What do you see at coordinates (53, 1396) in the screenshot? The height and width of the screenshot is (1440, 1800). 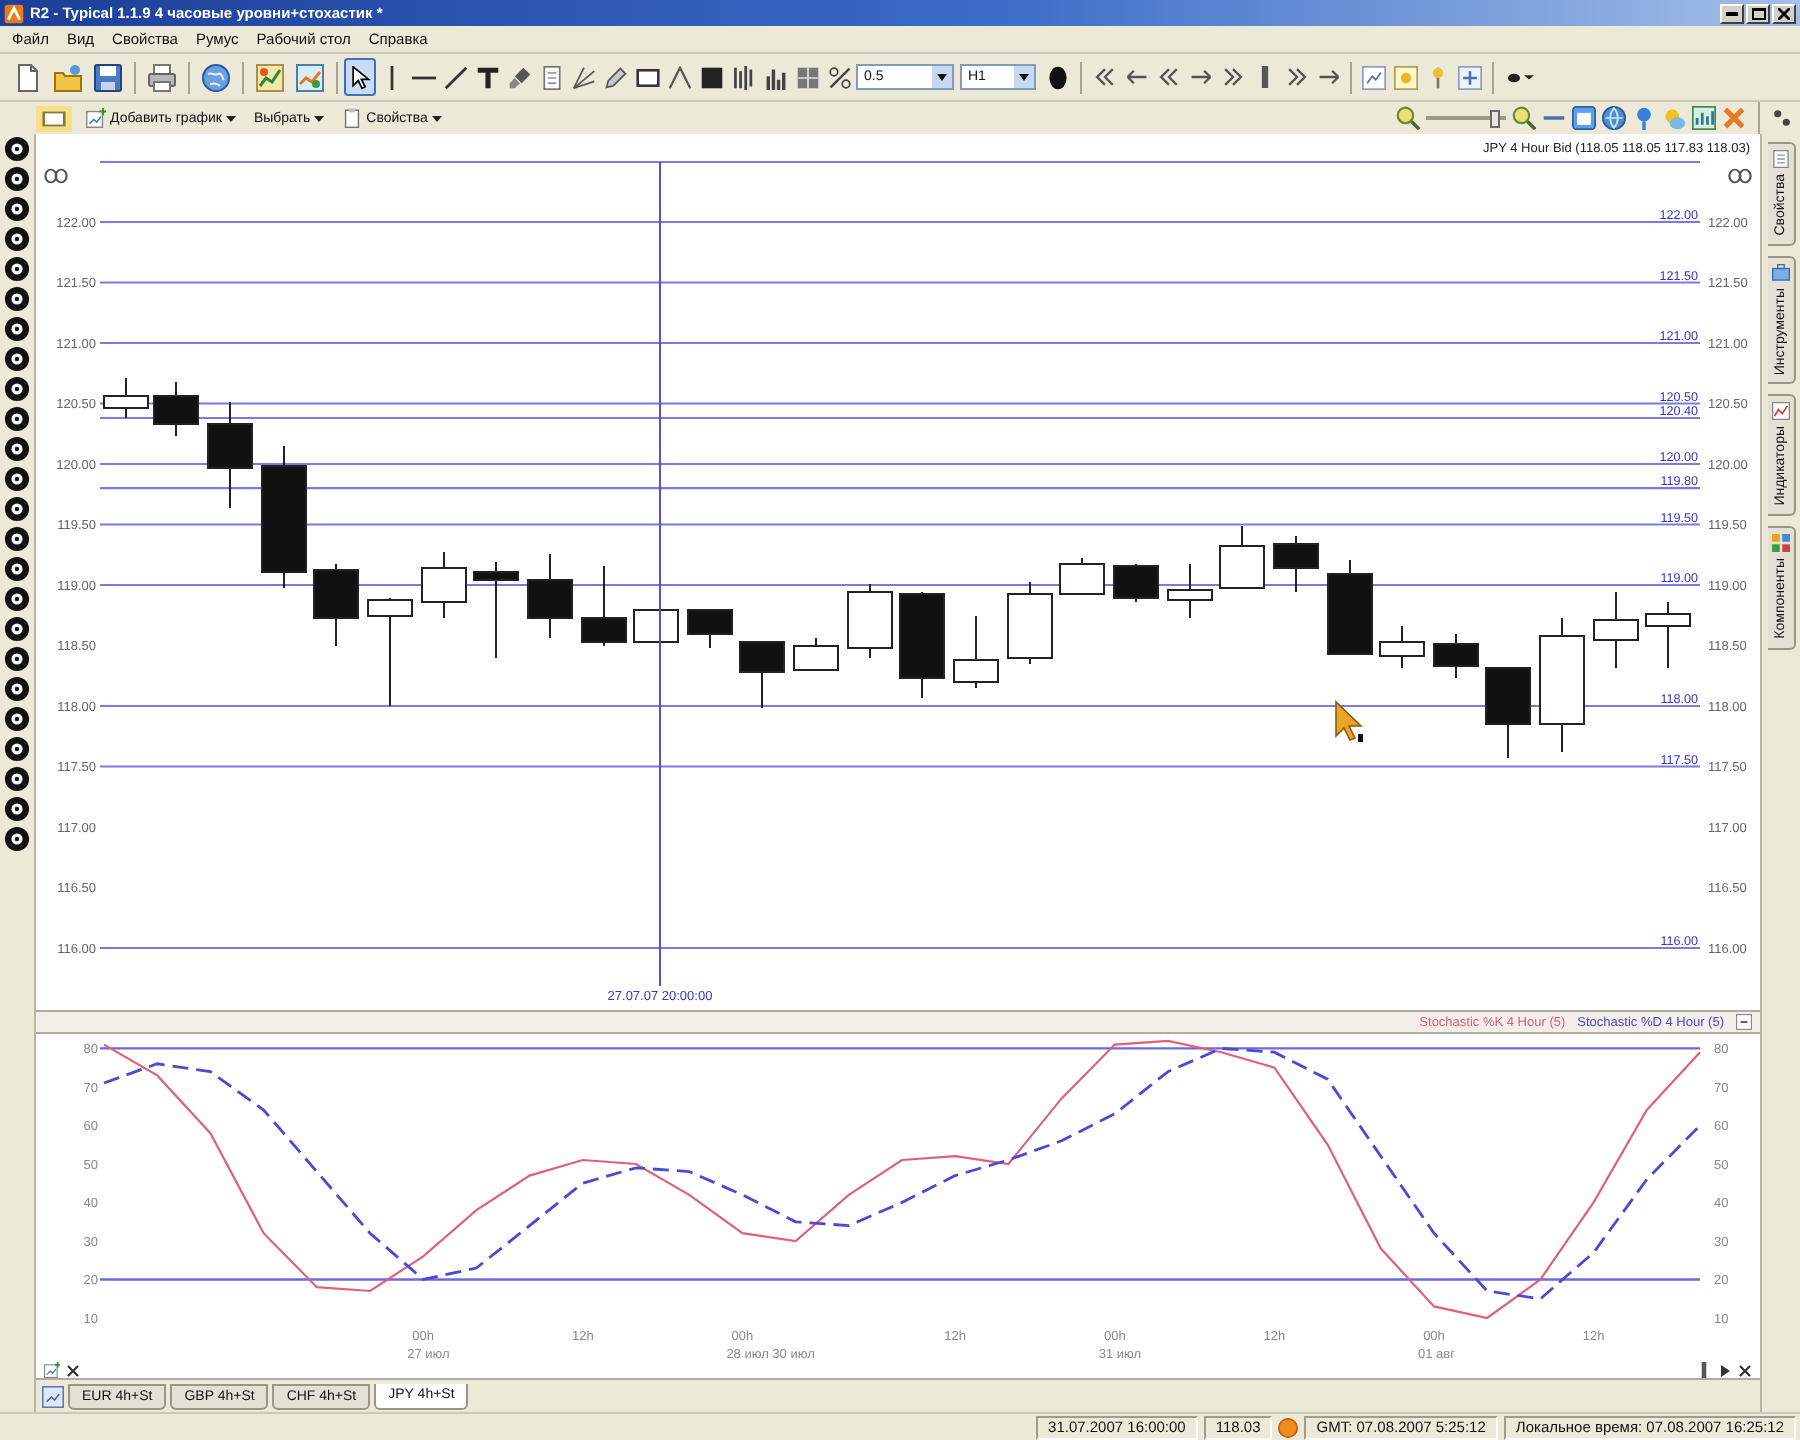 I see `chart-tab-icon` at bounding box center [53, 1396].